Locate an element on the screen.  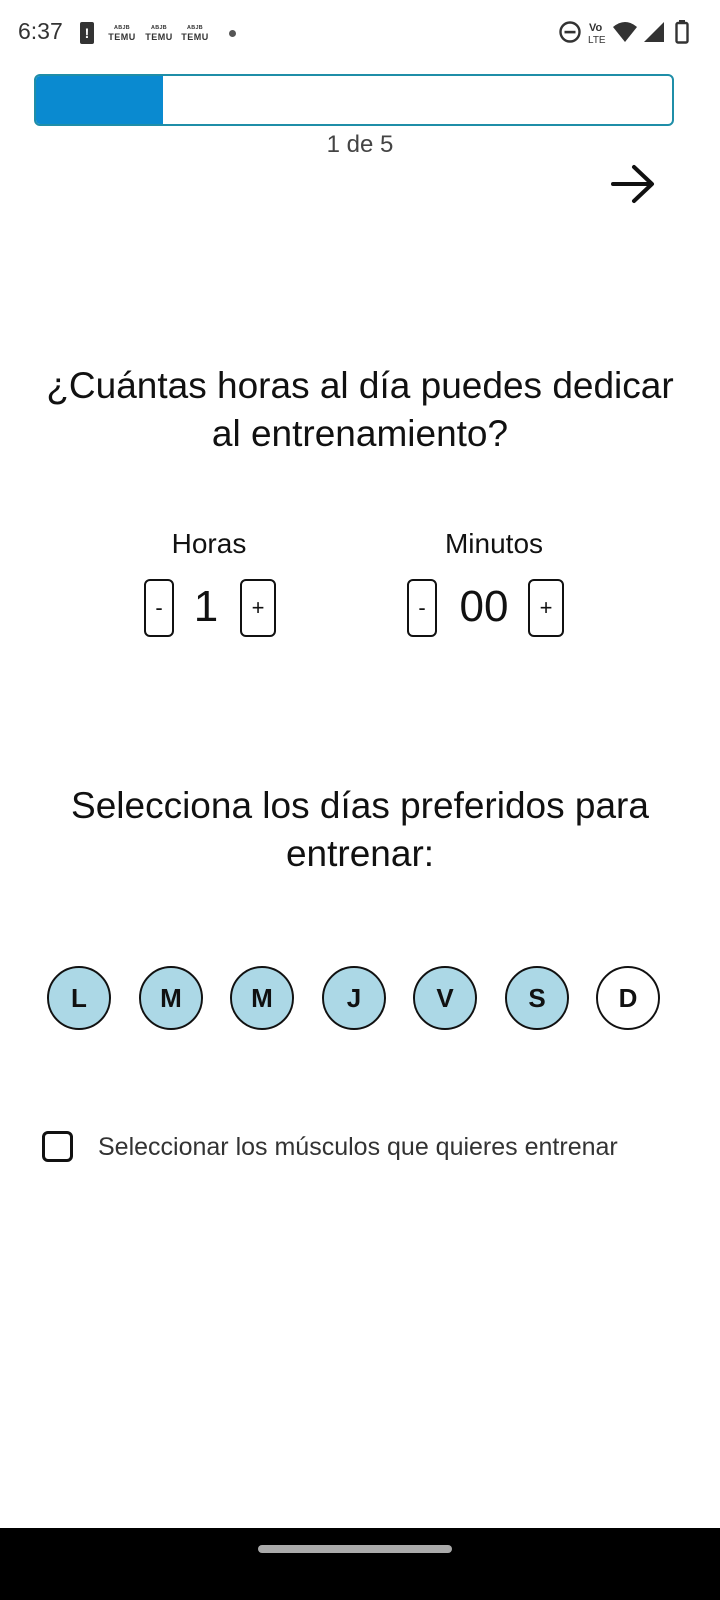
hours-decrement-button: - is located at coordinates (159, 608).